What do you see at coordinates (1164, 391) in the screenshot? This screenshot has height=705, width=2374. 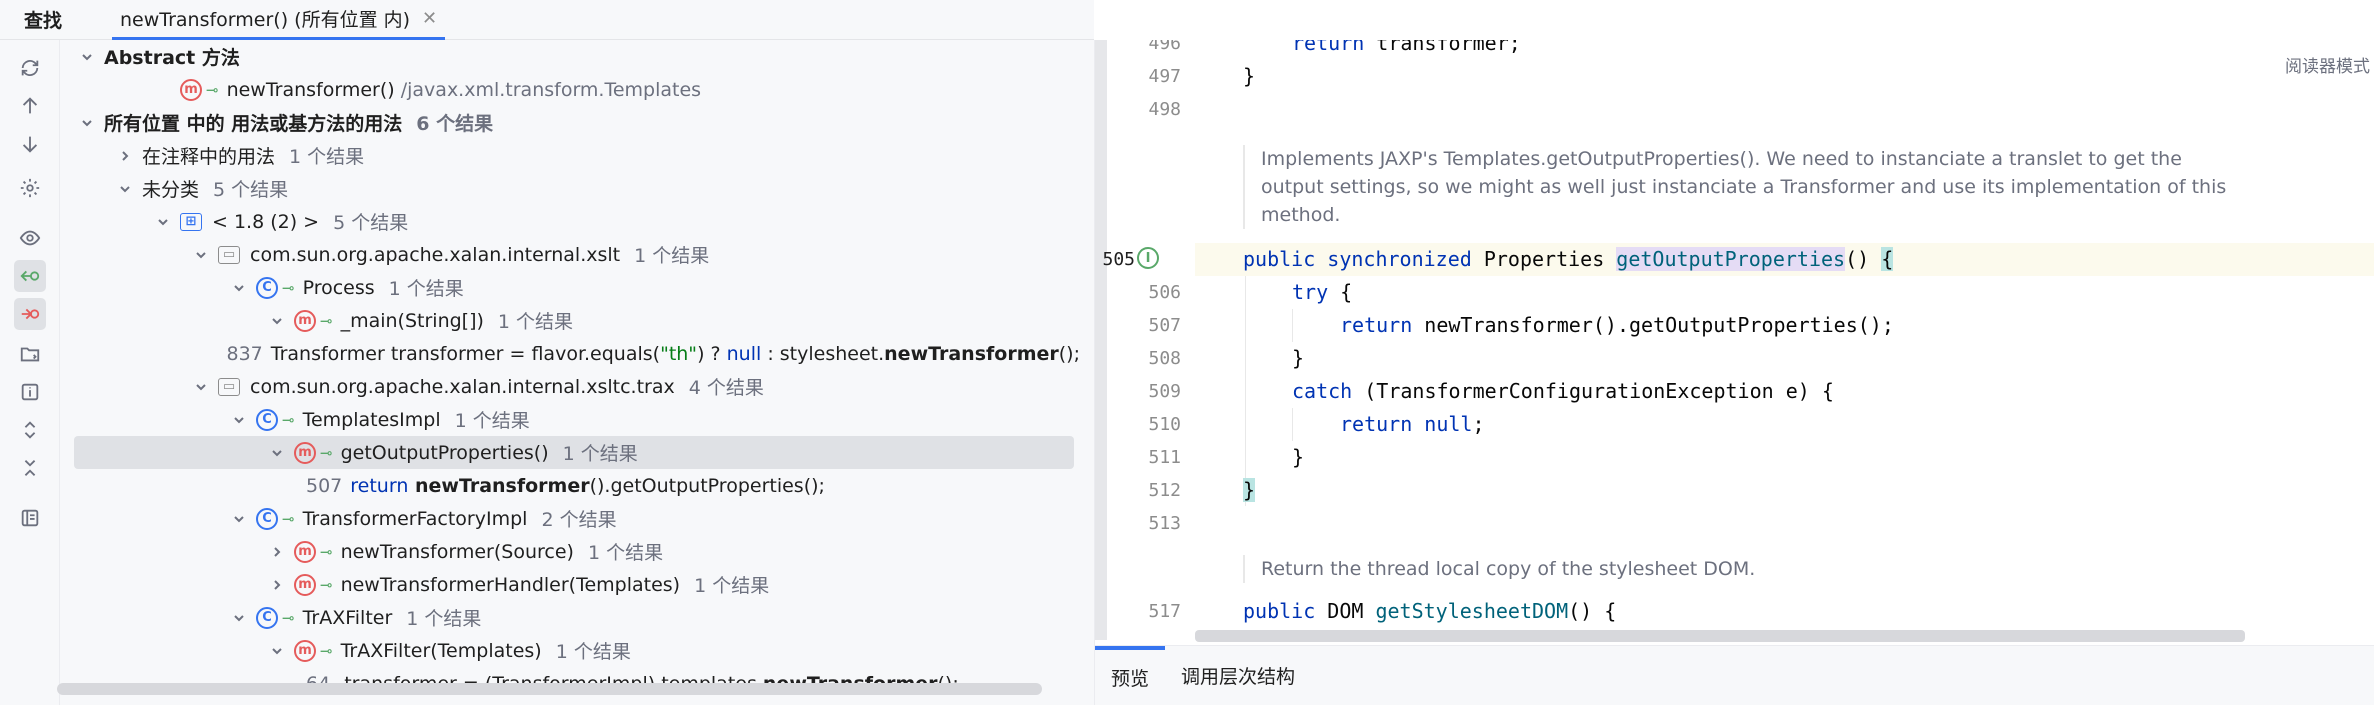 I see `line-number: 509` at bounding box center [1164, 391].